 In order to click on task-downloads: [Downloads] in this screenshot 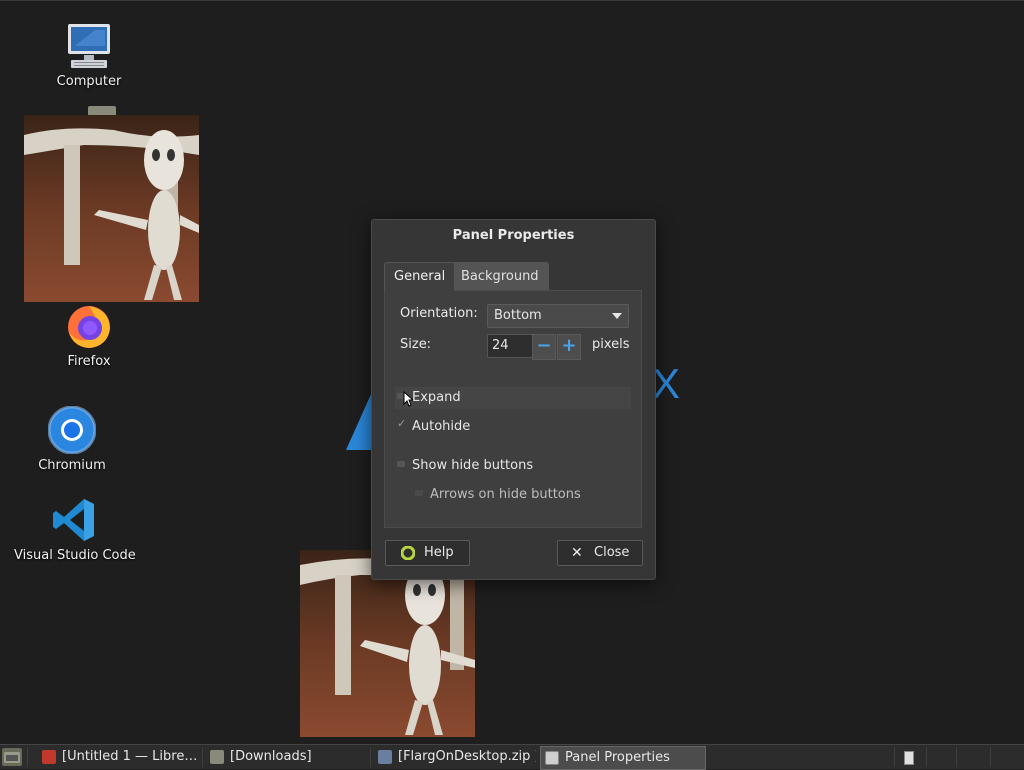, I will do `click(286, 757)`.